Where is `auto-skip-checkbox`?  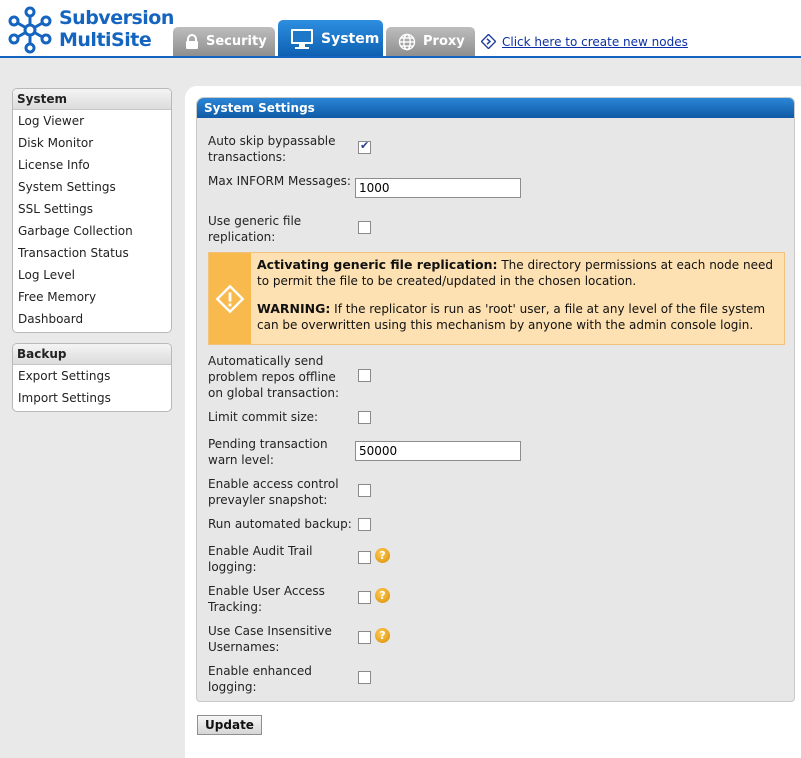 auto-skip-checkbox is located at coordinates (364, 146).